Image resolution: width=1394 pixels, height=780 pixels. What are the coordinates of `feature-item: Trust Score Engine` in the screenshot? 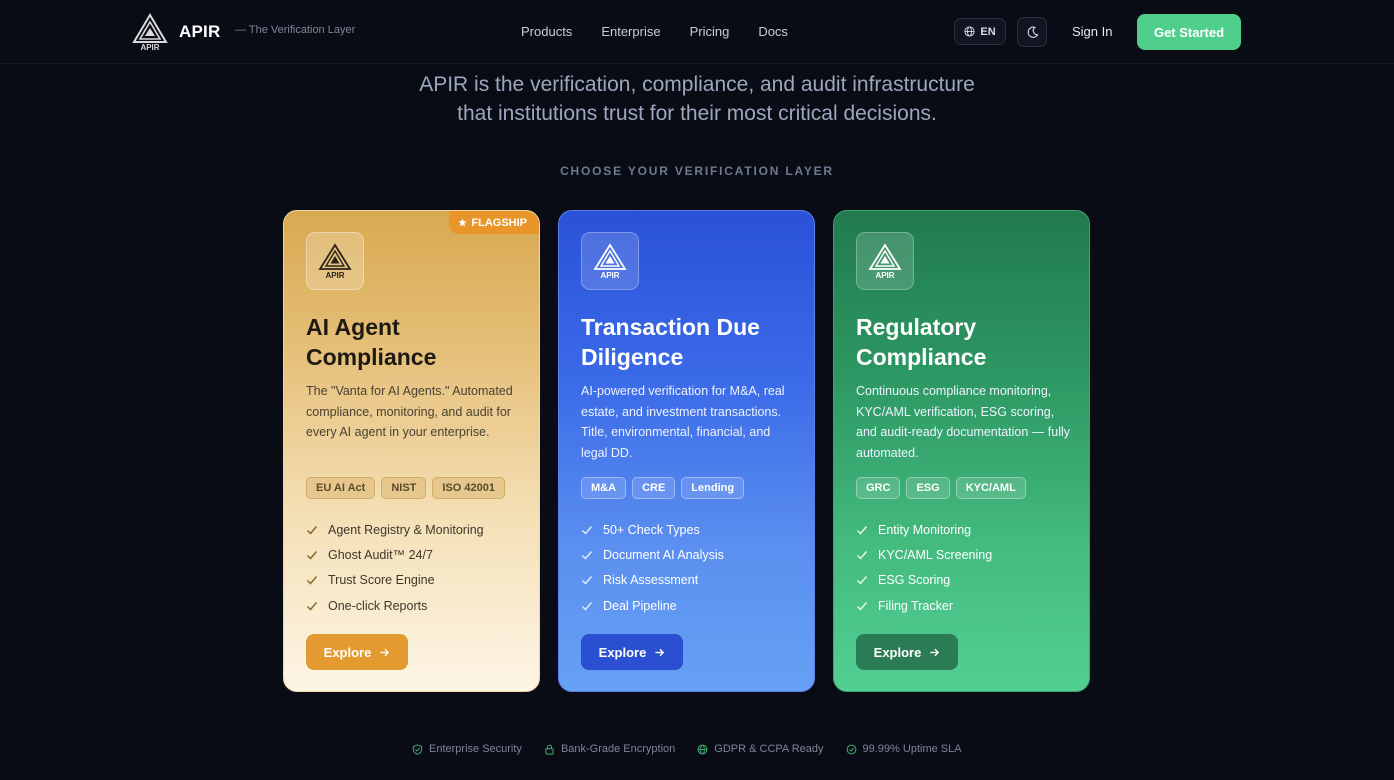 It's located at (395, 580).